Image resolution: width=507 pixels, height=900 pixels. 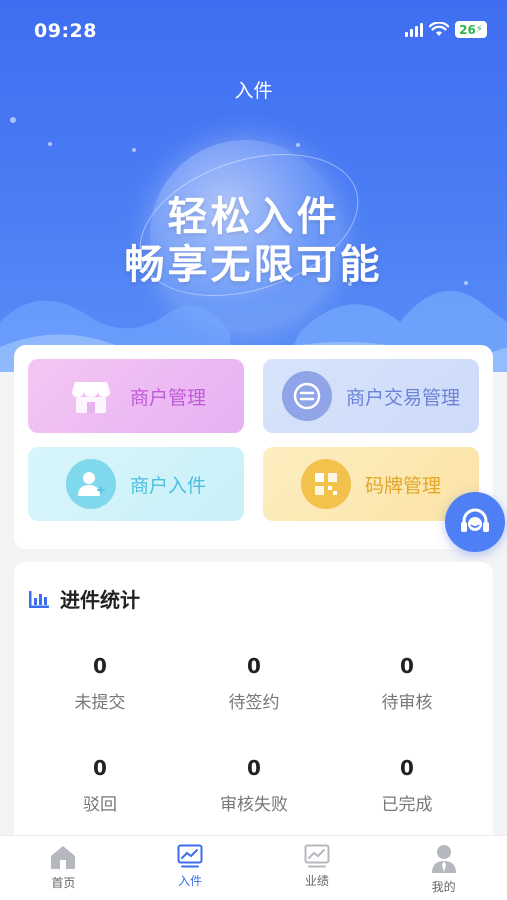 What do you see at coordinates (65, 31) in the screenshot?
I see `status-time: 09:28` at bounding box center [65, 31].